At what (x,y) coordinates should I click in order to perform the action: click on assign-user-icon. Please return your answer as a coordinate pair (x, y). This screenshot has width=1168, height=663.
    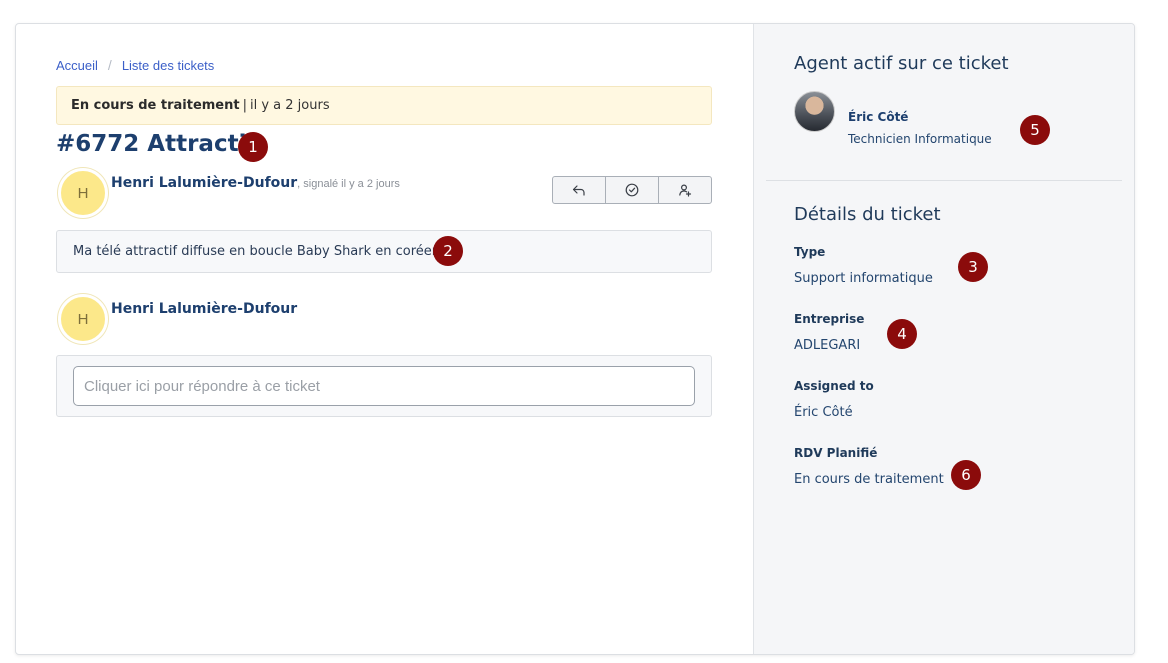
    Looking at the image, I should click on (685, 190).